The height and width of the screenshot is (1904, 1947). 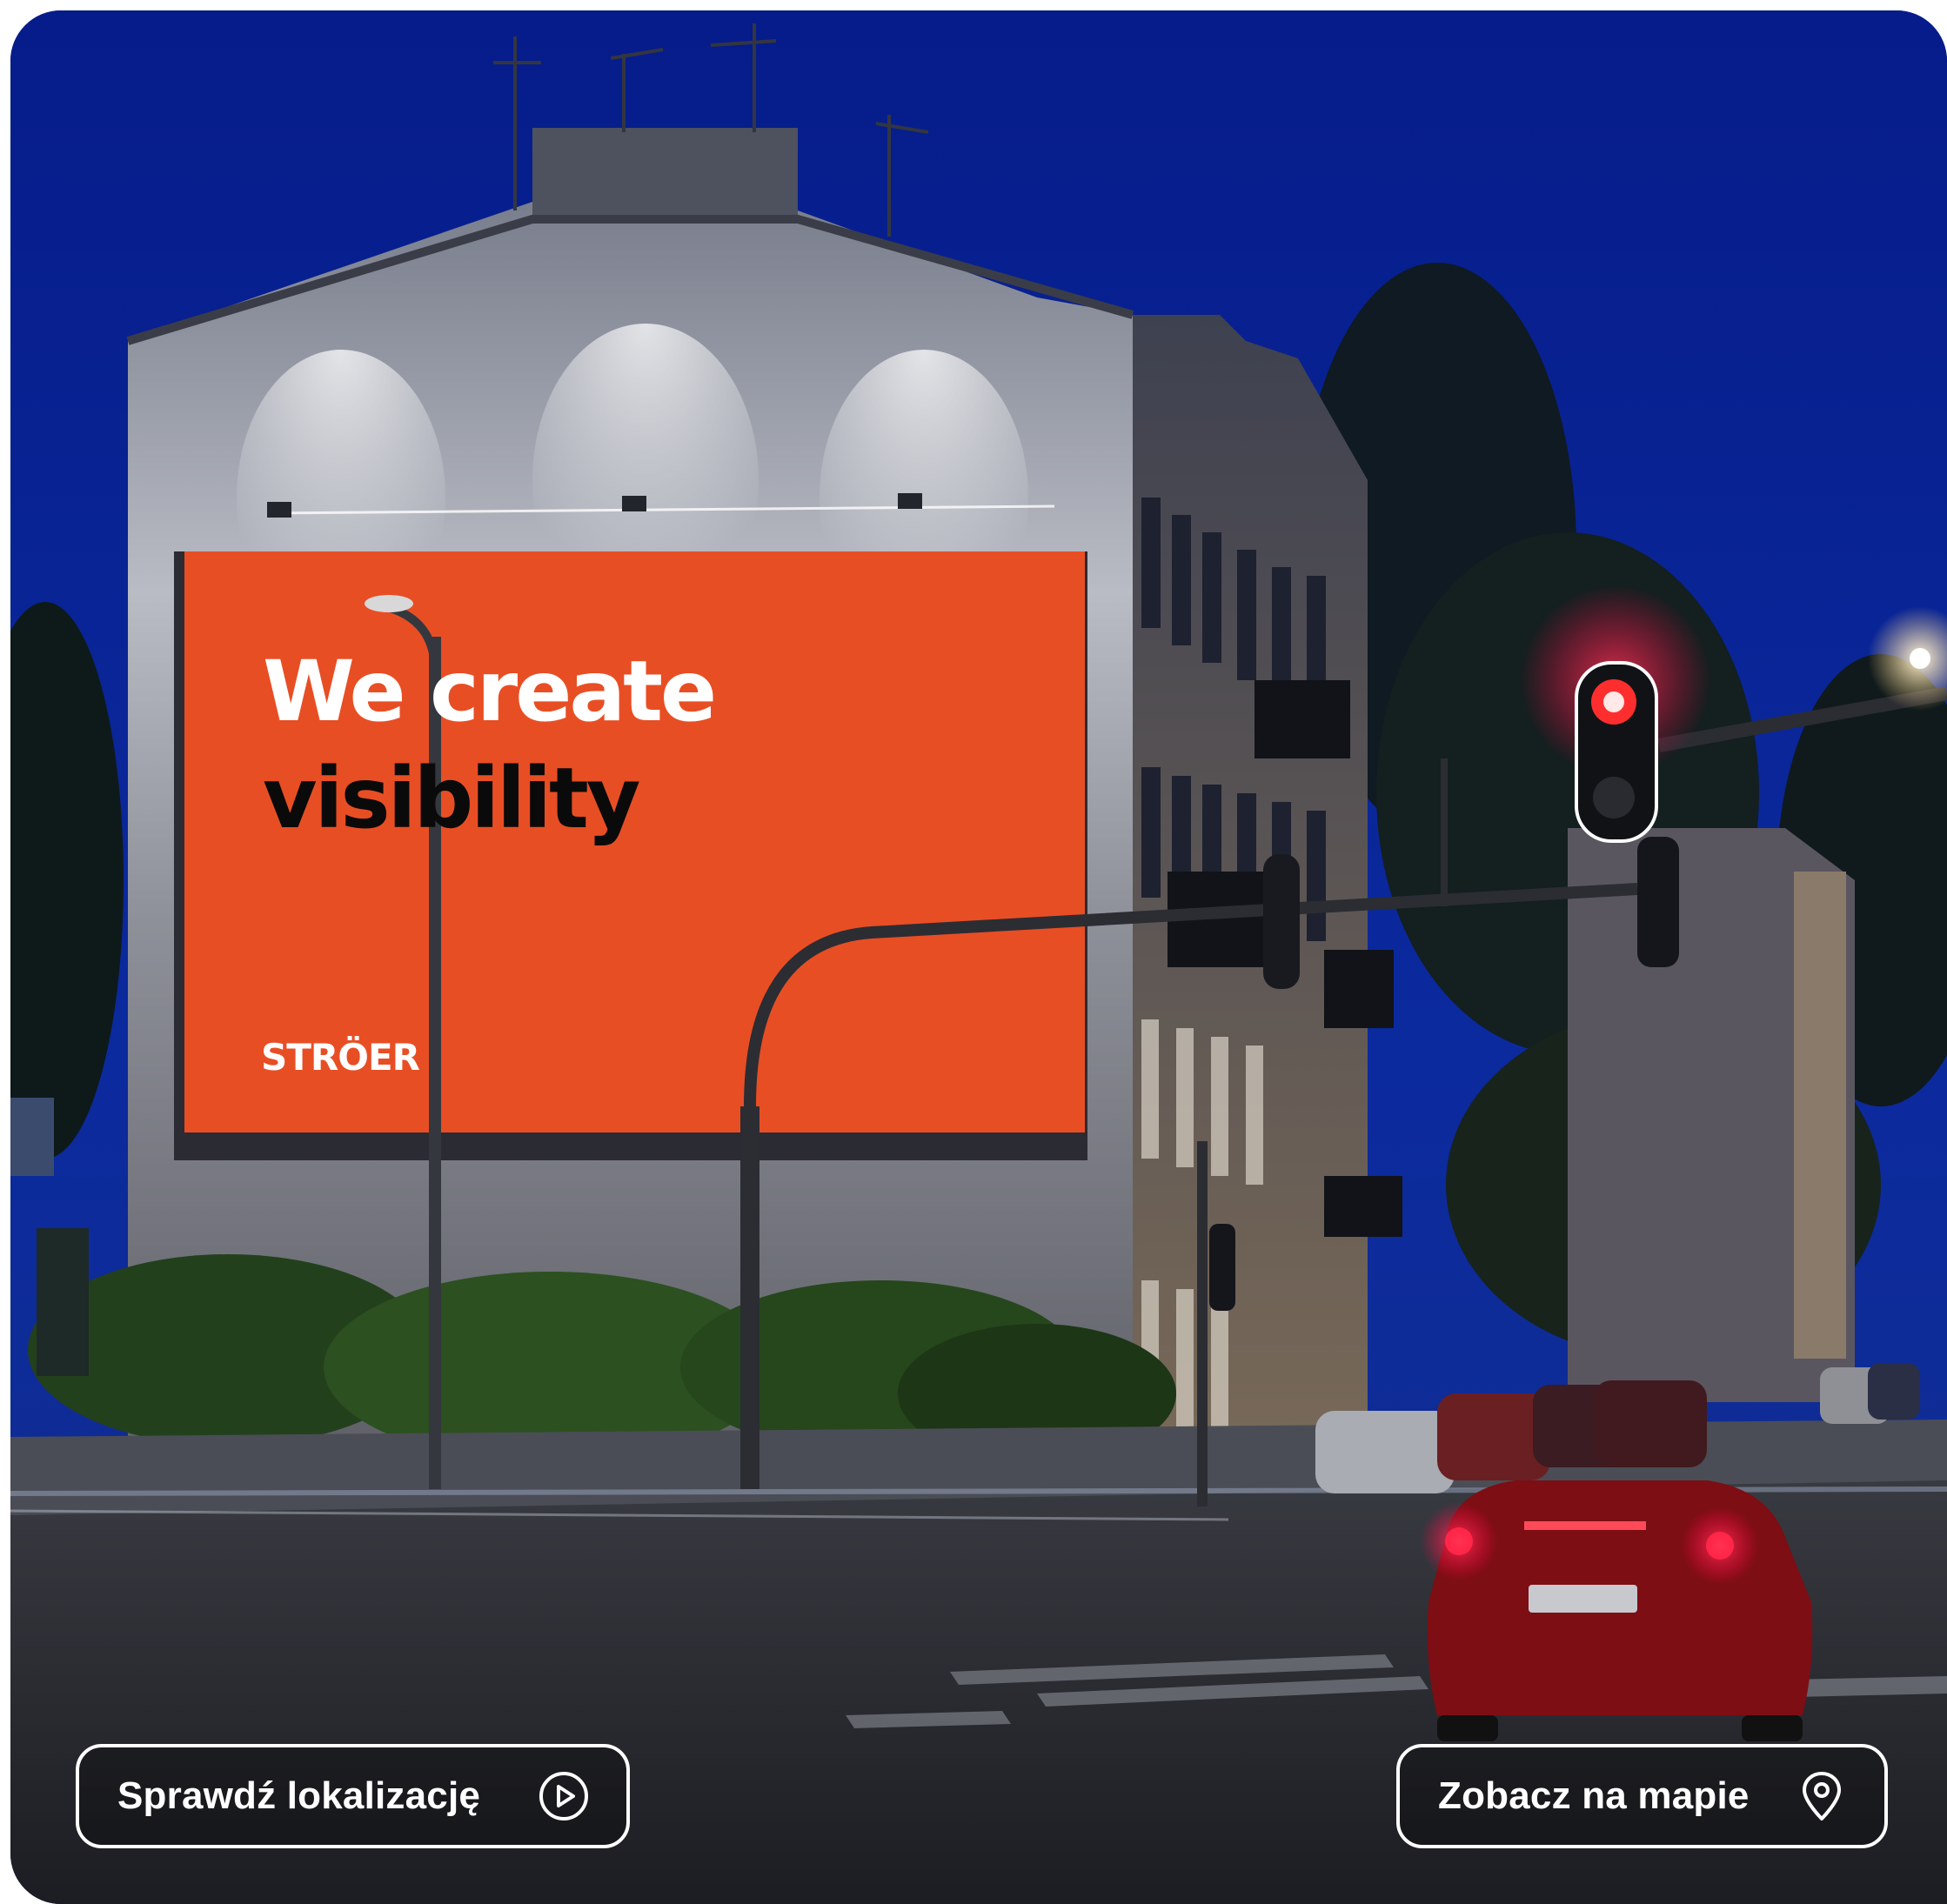 I want to click on billboard-brand-logo: STRÖER, so click(x=340, y=1057).